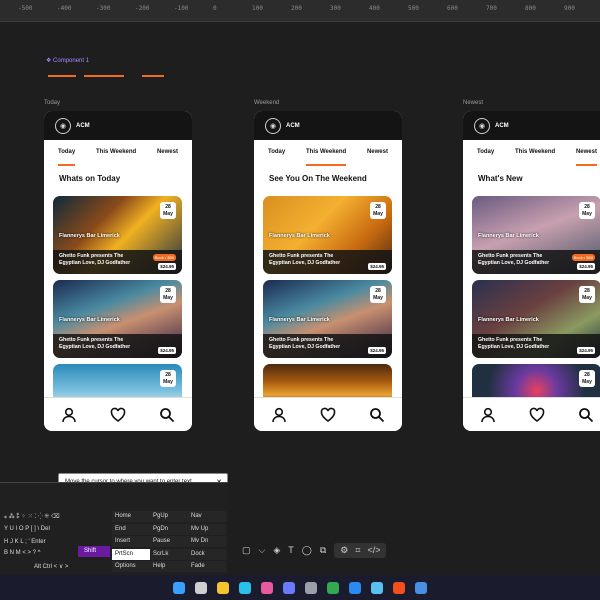  Describe the element at coordinates (131, 554) in the screenshot. I see `nav-key: PrtScn` at that location.